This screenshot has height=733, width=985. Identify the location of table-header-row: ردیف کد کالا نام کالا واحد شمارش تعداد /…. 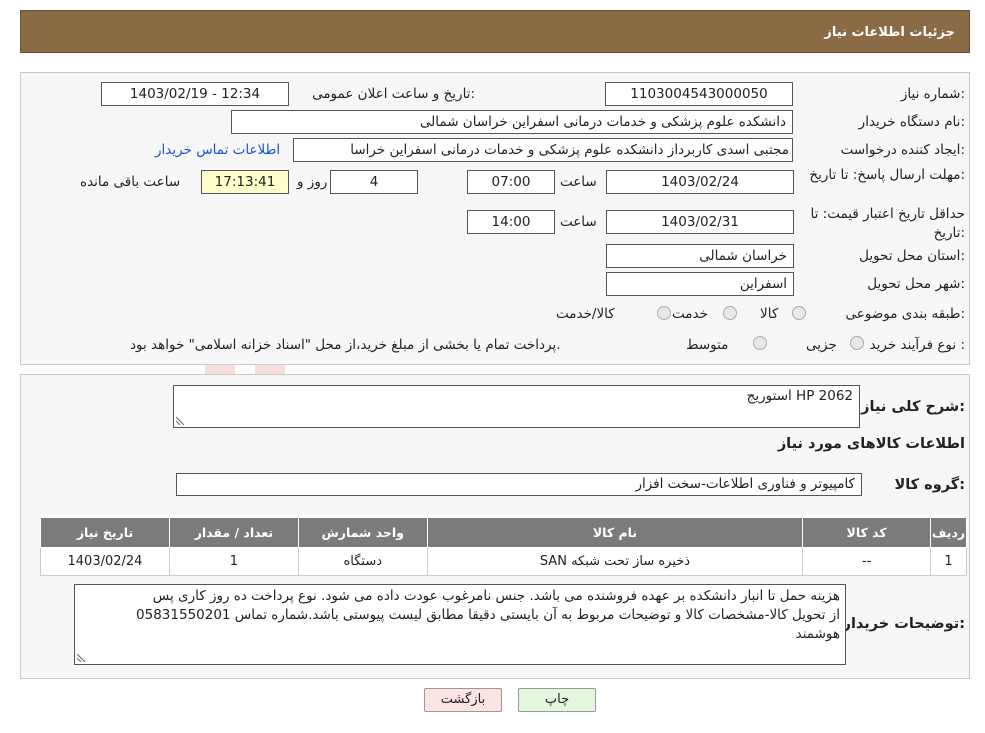
(503, 532).